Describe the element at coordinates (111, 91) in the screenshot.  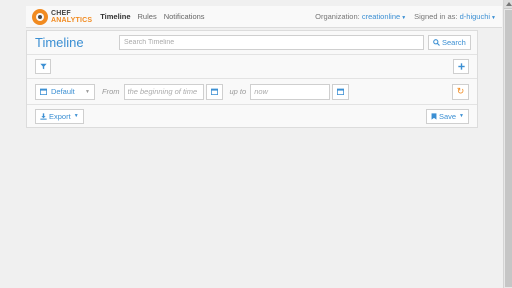
I see `from-label: From` at that location.